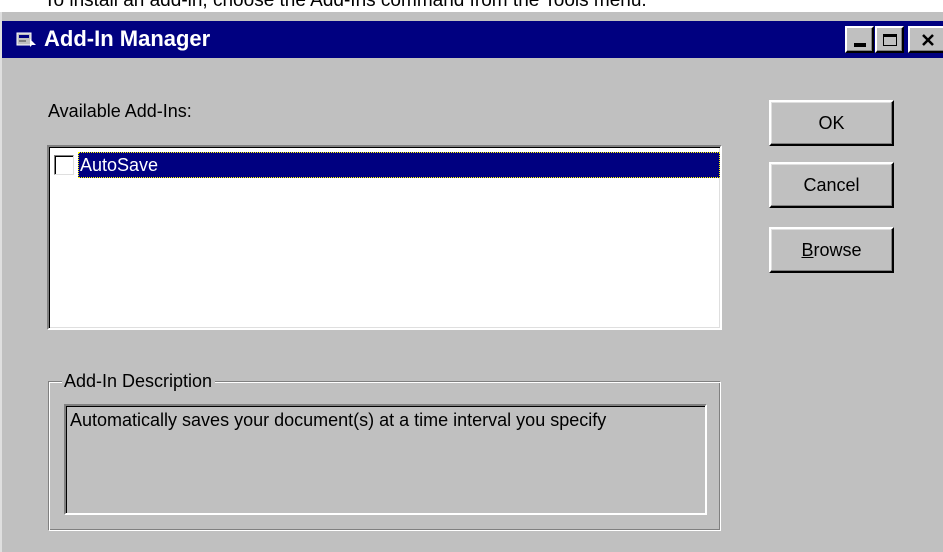  What do you see at coordinates (139, 381) in the screenshot?
I see `add-in-description-title: Add-In Description` at bounding box center [139, 381].